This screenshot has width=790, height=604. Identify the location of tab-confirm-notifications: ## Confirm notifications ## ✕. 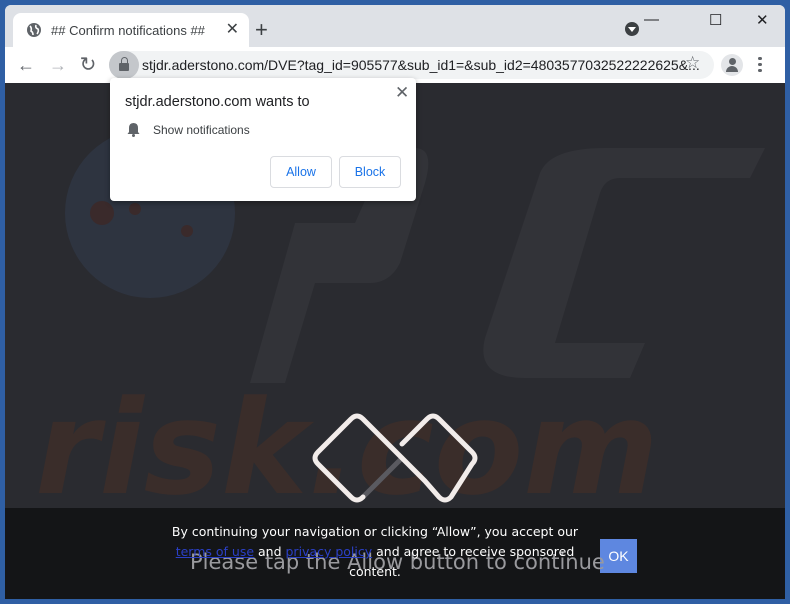
(131, 30).